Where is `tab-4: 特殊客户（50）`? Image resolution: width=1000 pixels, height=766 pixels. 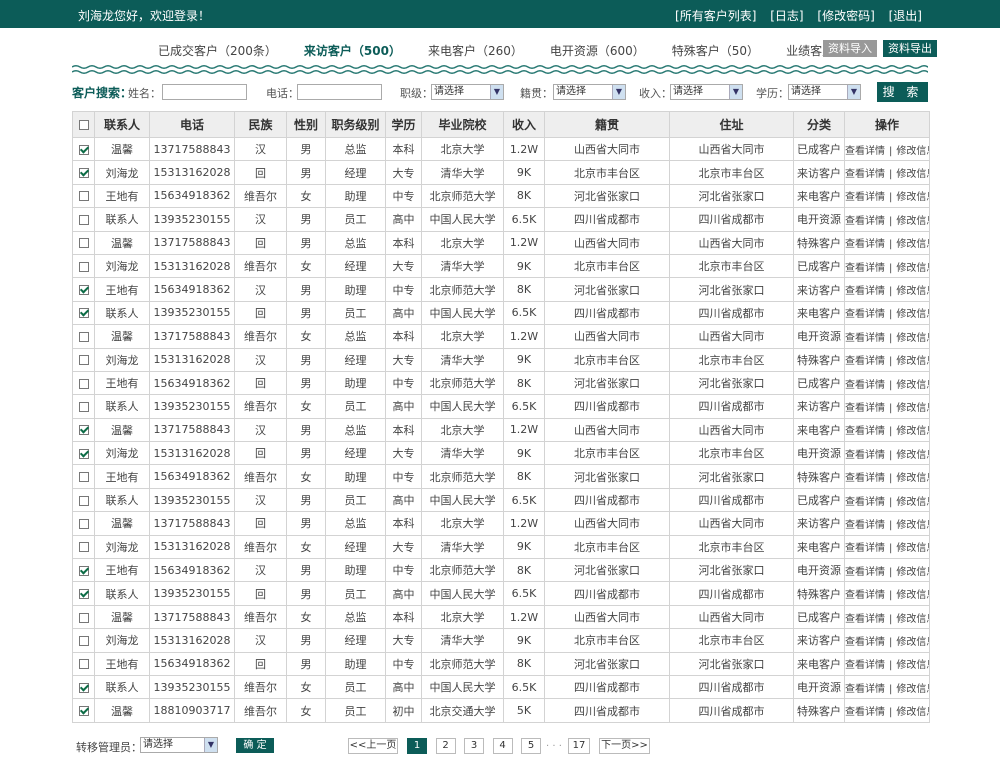 tab-4: 特殊客户（50） is located at coordinates (715, 50).